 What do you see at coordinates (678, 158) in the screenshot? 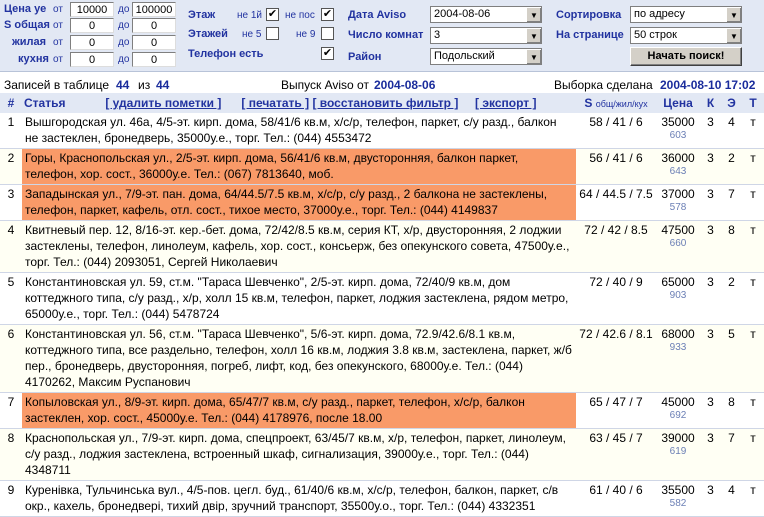
I see `row-price: 36000` at bounding box center [678, 158].